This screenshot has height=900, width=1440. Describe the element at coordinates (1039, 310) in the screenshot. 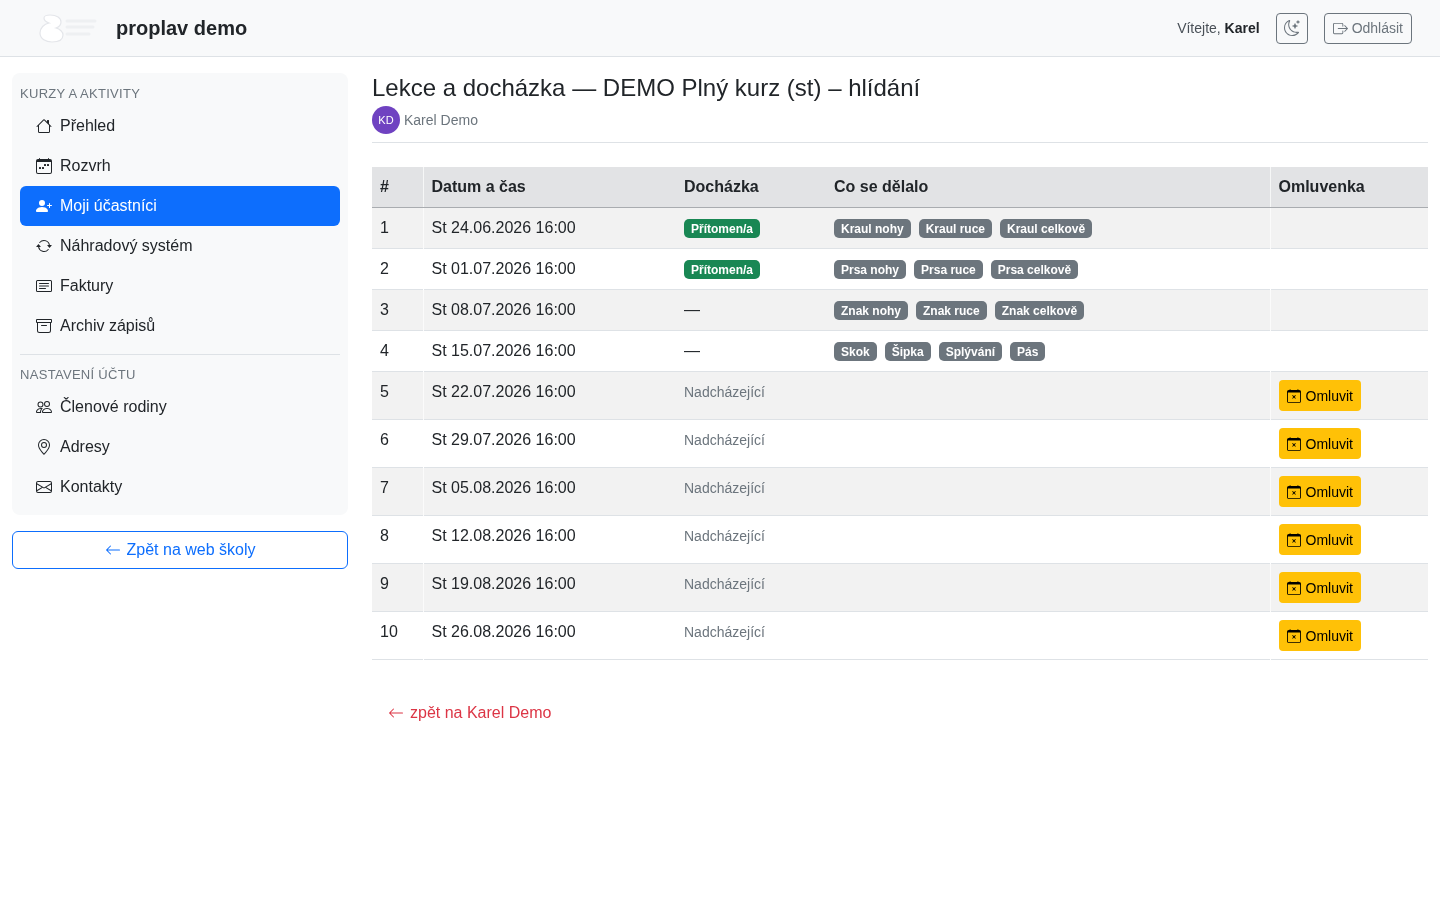

I see `activity-tag: Znak celkově` at that location.